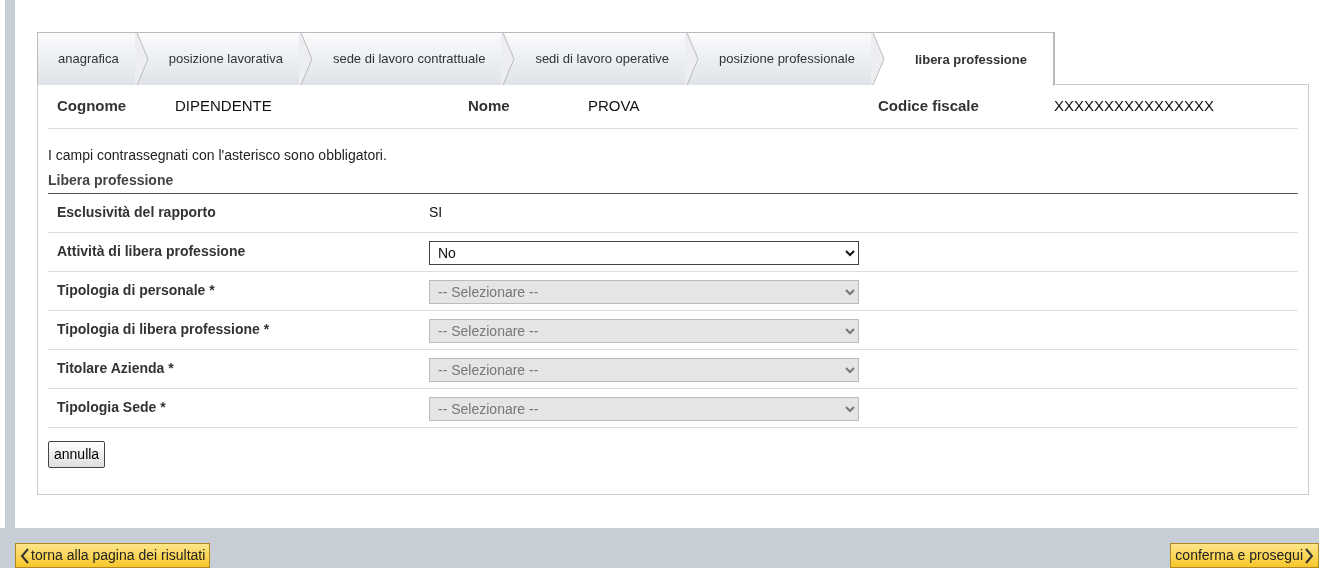  I want to click on field-label: Nome, so click(489, 106).